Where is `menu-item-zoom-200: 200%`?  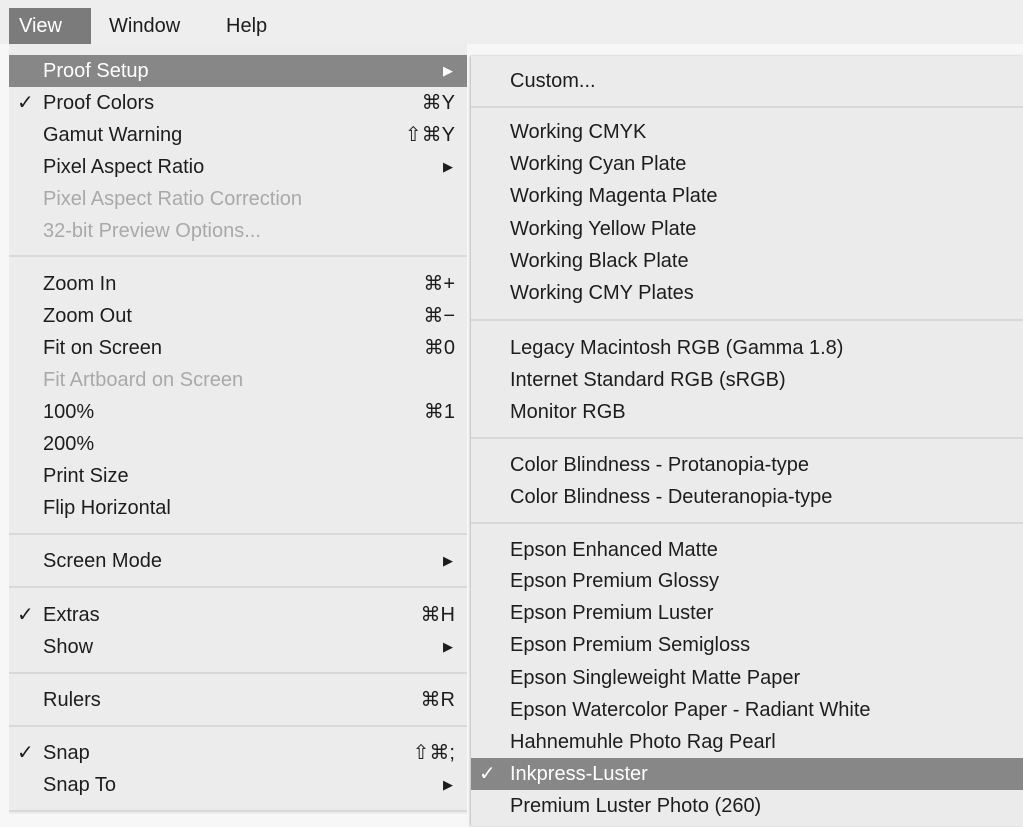 menu-item-zoom-200: 200% is located at coordinates (238, 444).